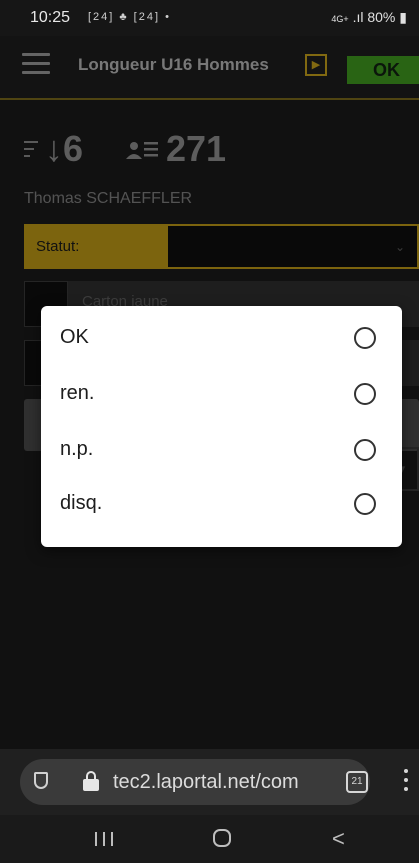  I want to click on notification-icons: [24] ♣ [24] •, so click(129, 17).